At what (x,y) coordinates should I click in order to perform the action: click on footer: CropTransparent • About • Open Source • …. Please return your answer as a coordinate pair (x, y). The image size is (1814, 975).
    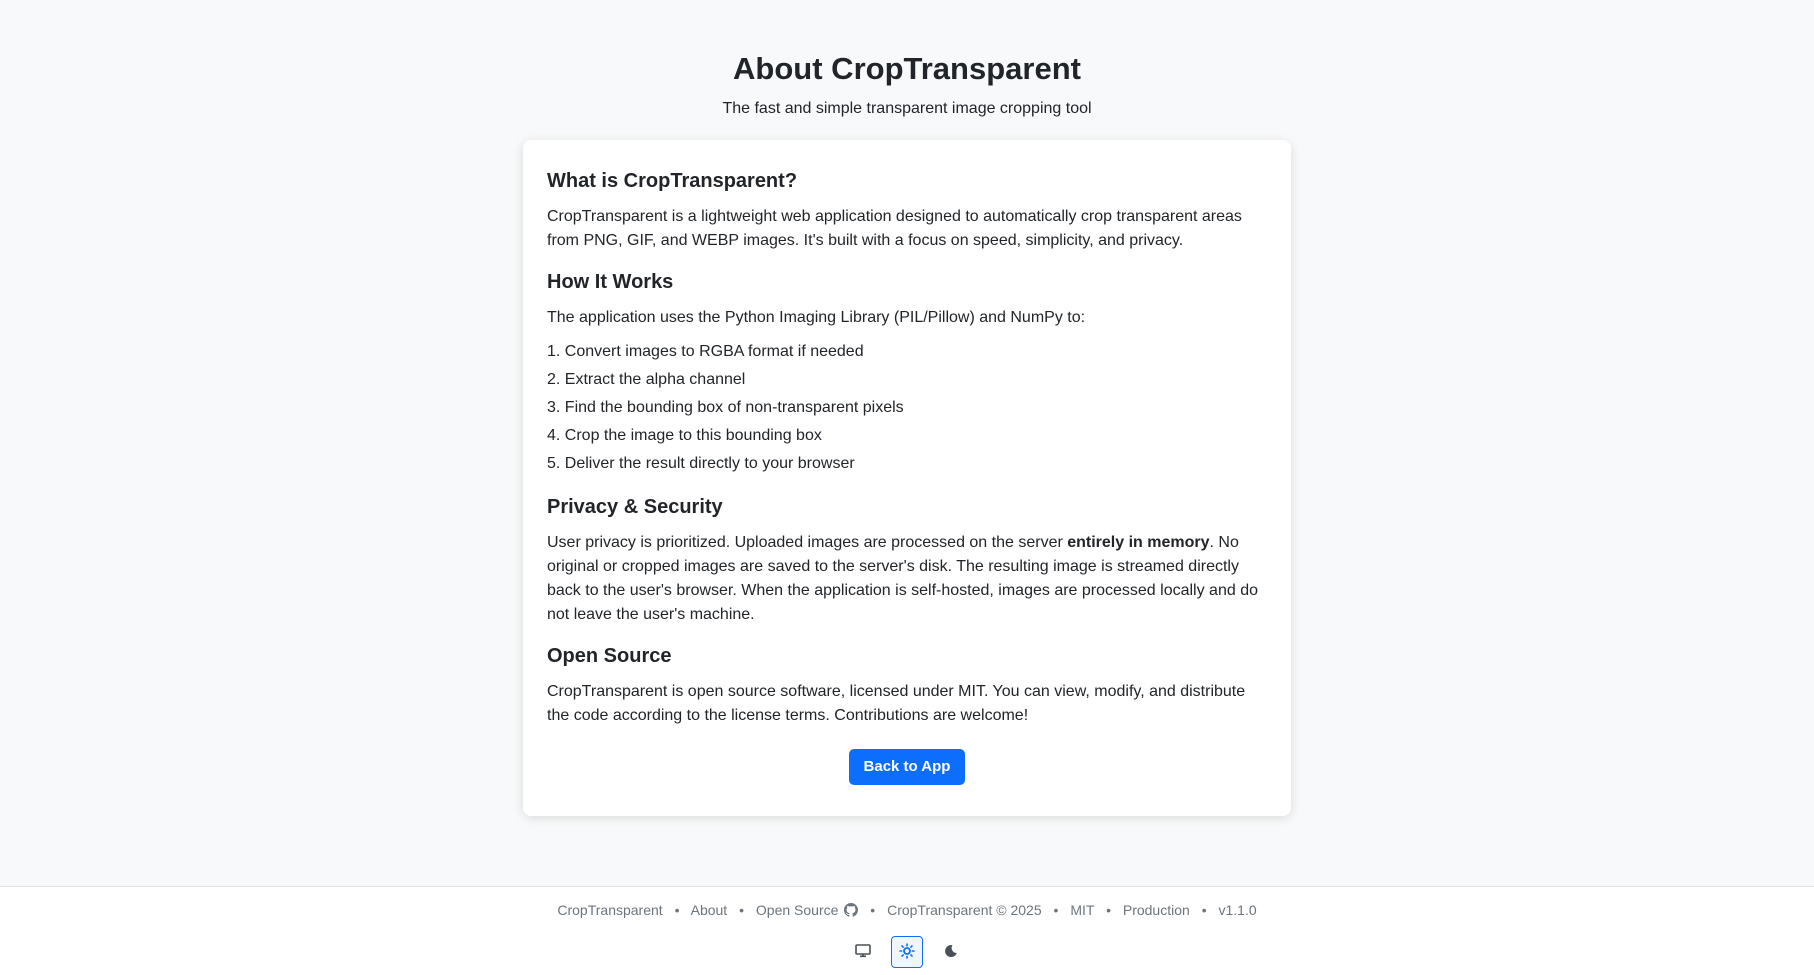
    Looking at the image, I should click on (907, 930).